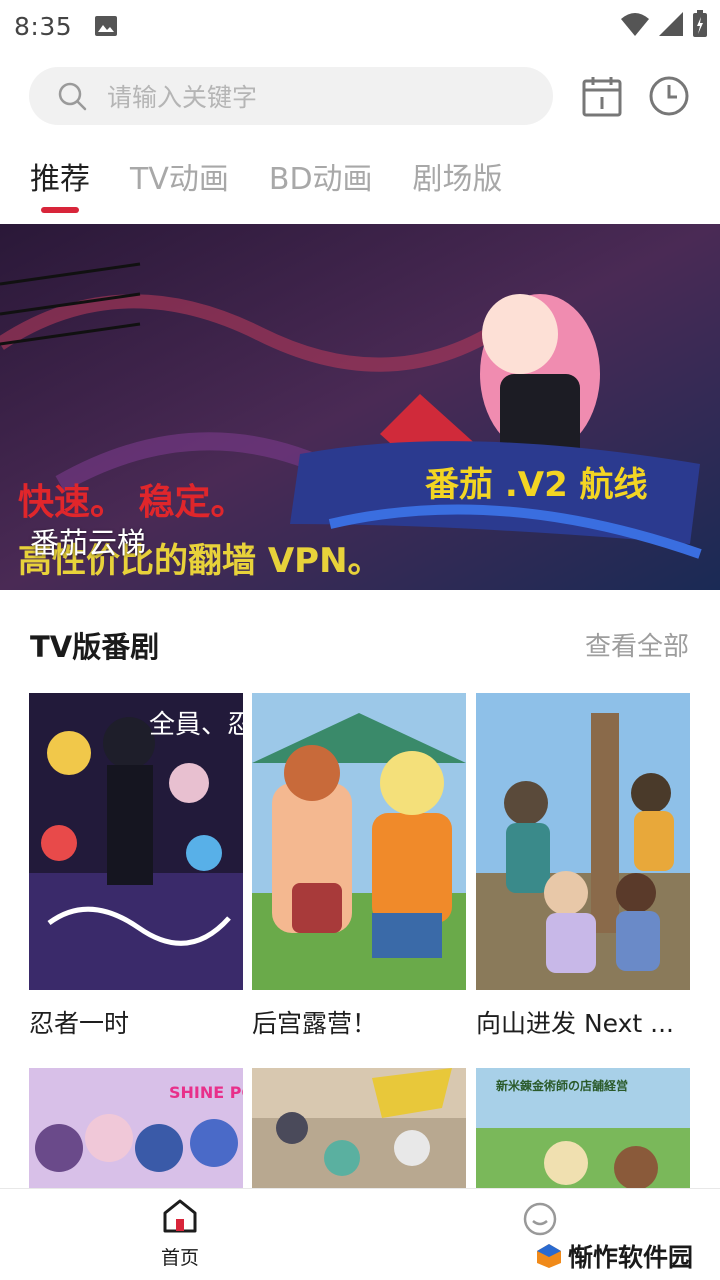 This screenshot has width=720, height=1280. I want to click on banner-text-top: 番茄 .V2 航线, so click(536, 485).